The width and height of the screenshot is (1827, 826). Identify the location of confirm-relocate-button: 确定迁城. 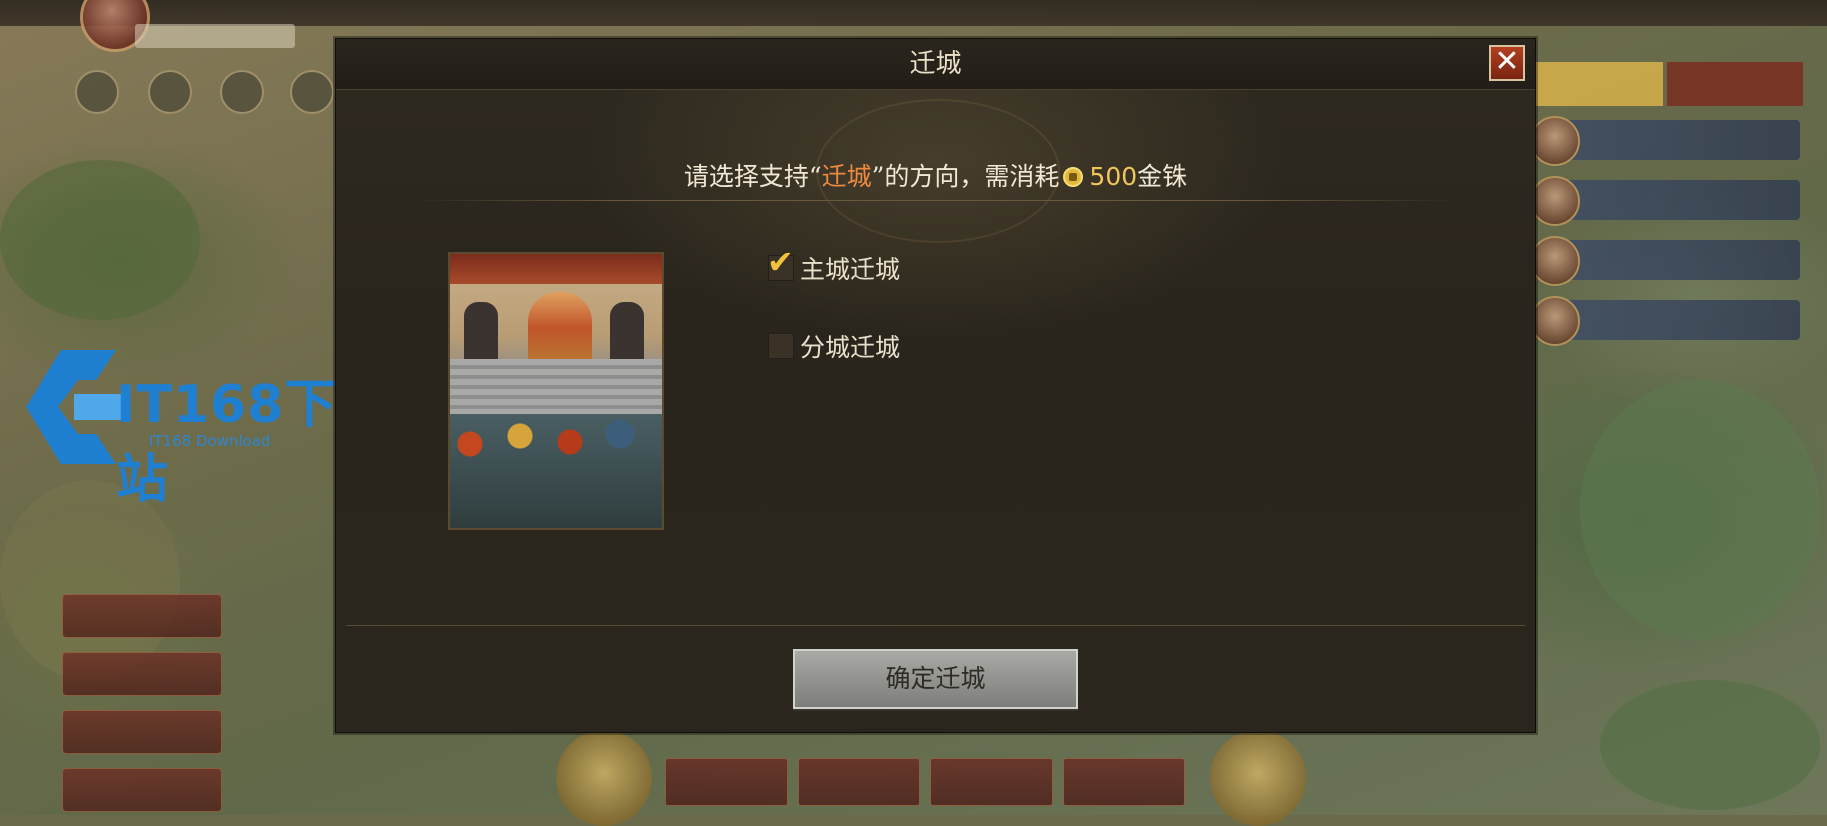
(935, 679).